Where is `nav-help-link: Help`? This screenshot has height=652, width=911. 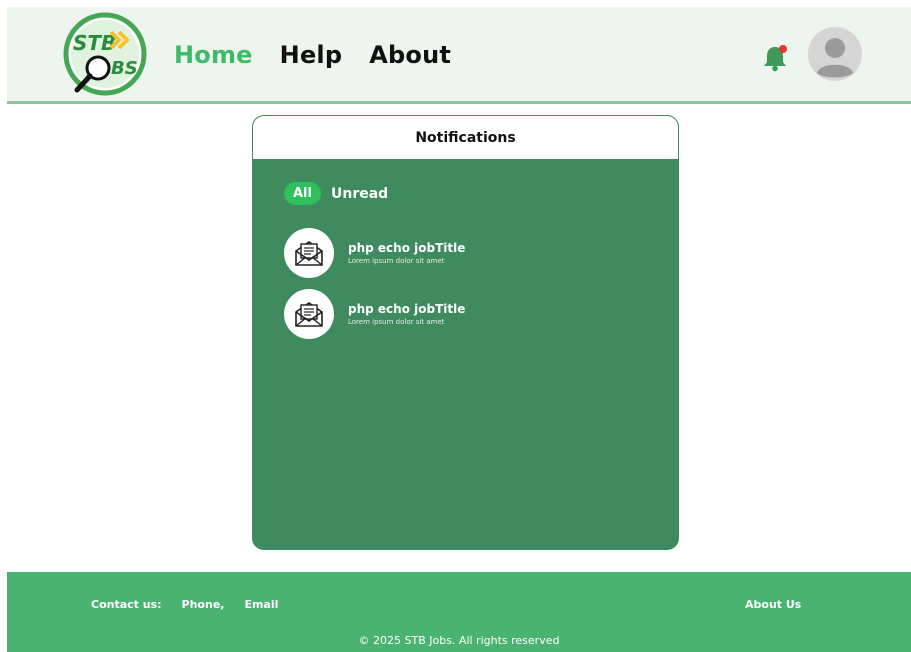
nav-help-link: Help is located at coordinates (311, 55).